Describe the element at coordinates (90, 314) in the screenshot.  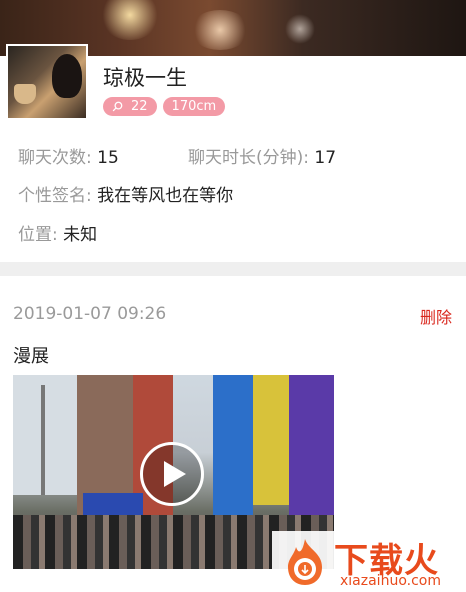
I see `post-timestamp: 2019-01-07 09:26` at that location.